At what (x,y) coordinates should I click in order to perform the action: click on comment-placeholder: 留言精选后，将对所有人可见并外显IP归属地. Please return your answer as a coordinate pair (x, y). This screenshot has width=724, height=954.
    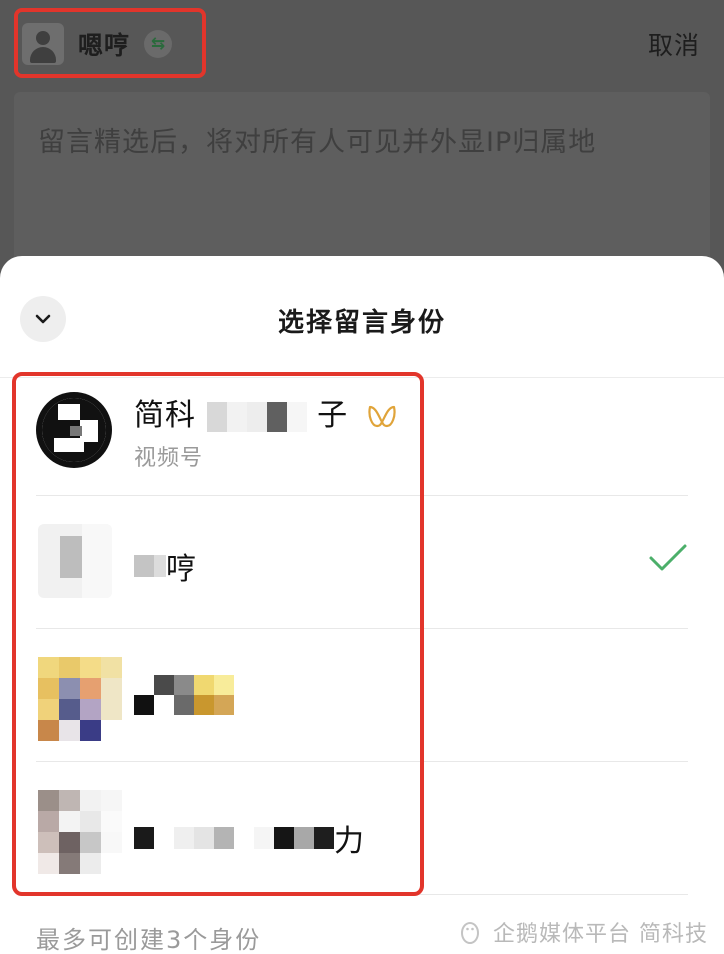
    Looking at the image, I should click on (317, 142).